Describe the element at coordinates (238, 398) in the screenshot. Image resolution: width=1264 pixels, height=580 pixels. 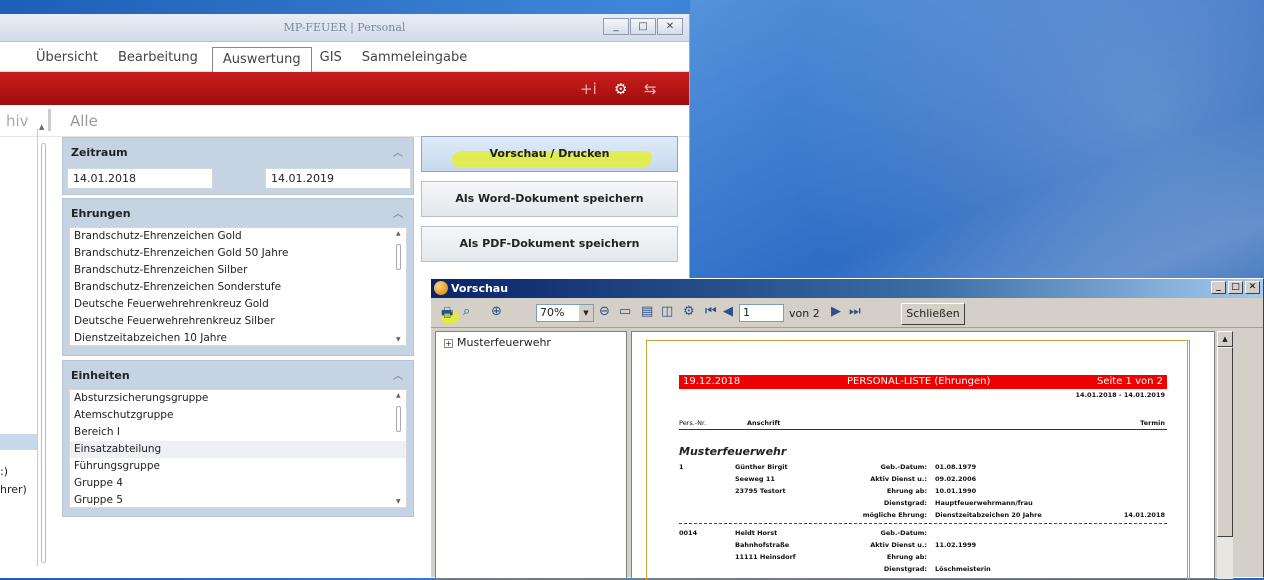
I see `list-item: Absturzsicherungsgruppe` at that location.